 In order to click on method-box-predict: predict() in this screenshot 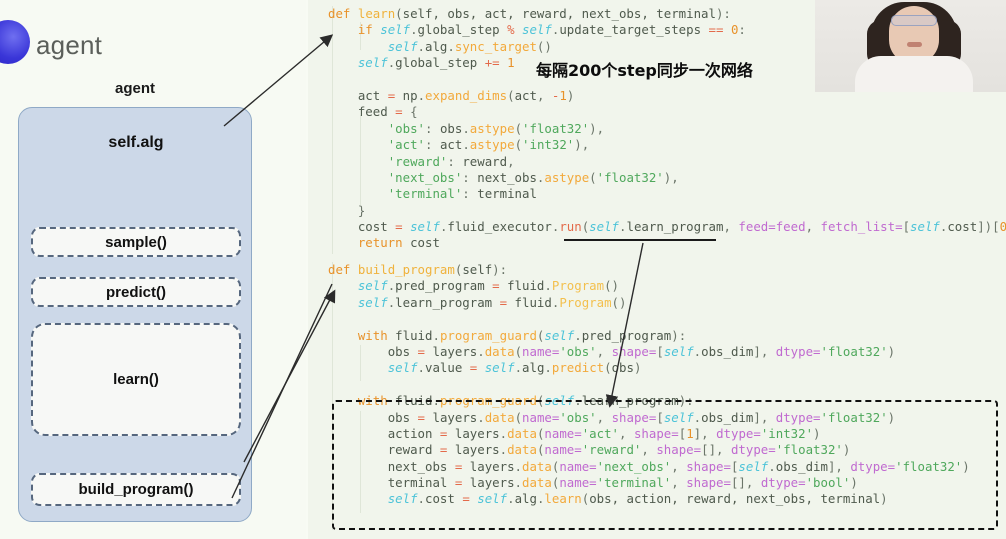, I will do `click(136, 292)`.